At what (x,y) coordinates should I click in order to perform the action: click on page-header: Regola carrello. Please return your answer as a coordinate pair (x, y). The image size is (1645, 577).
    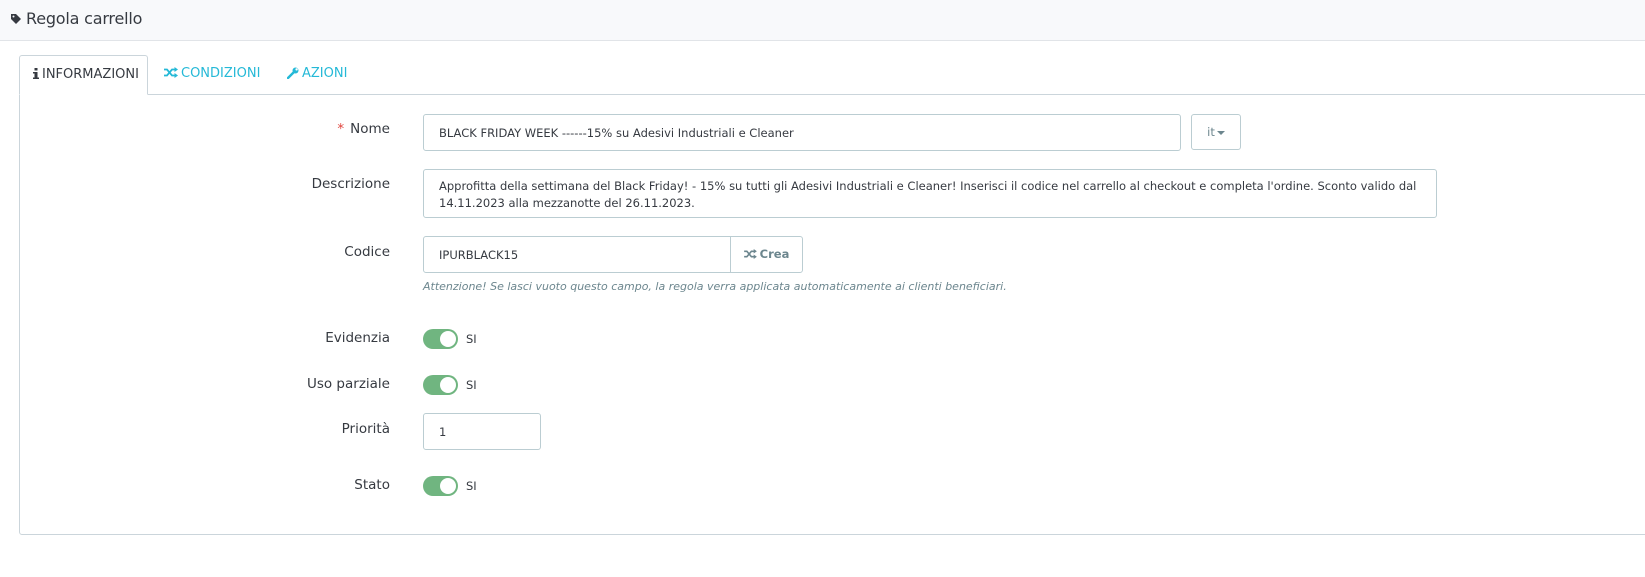
    Looking at the image, I should click on (822, 20).